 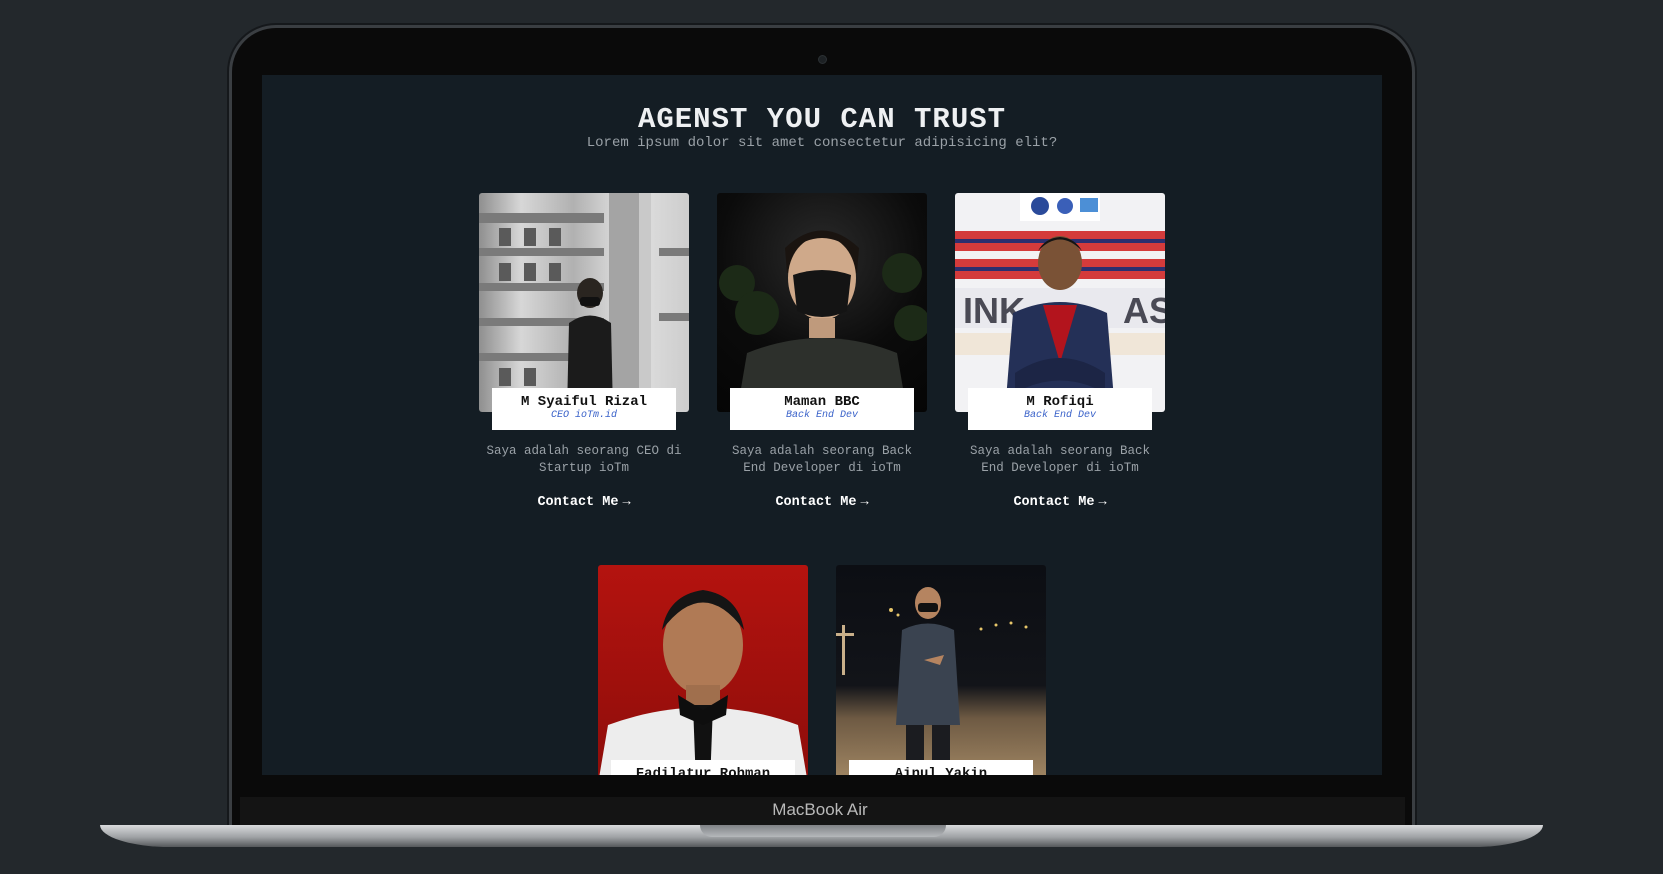 I want to click on agent-name: Ainul Yakin, so click(x=941, y=770).